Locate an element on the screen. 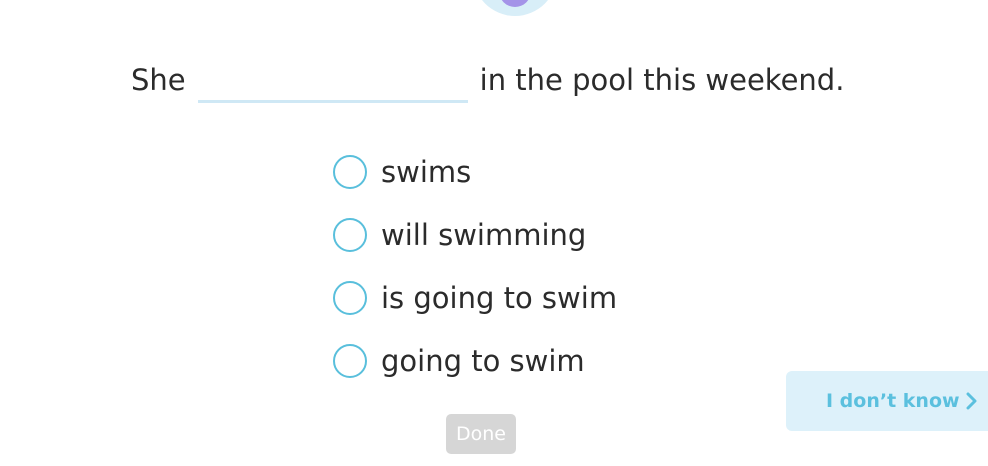 Image resolution: width=988 pixels, height=466 pixels. option-is-going-to-swim: is going to swim is located at coordinates (474, 298).